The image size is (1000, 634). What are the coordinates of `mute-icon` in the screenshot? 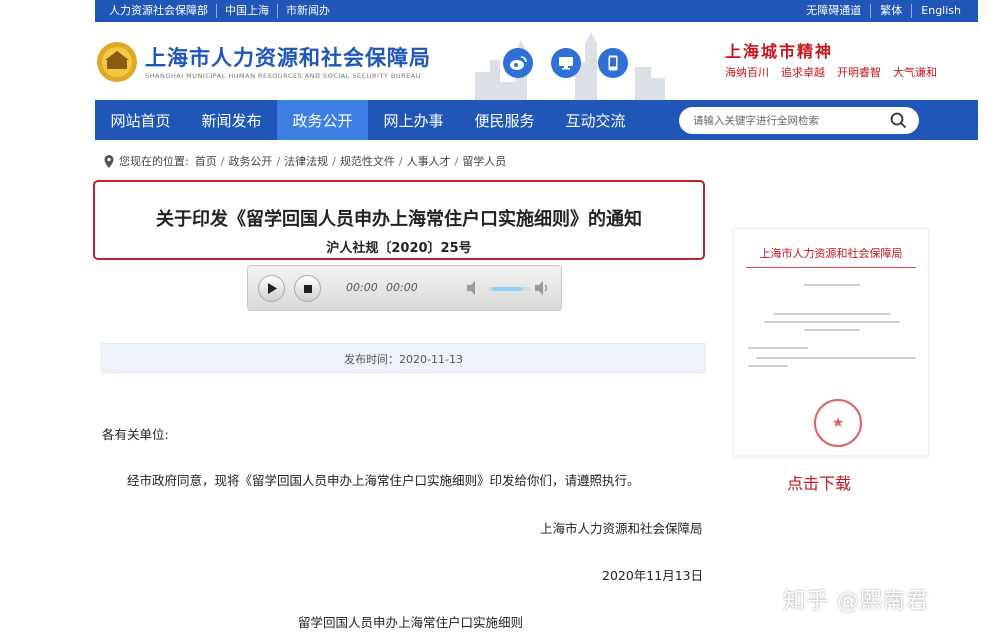 It's located at (474, 288).